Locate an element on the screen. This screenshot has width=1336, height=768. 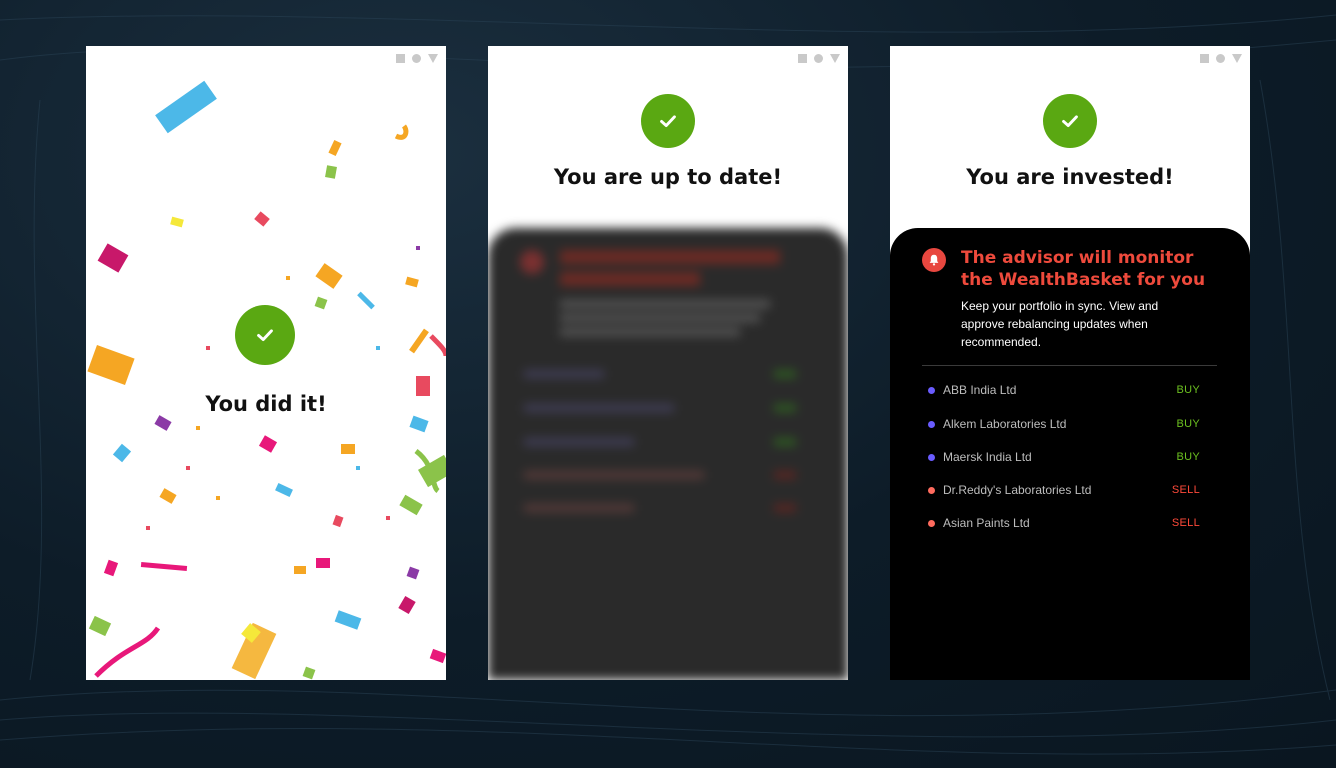
success-headline: You did it! is located at coordinates (266, 404).